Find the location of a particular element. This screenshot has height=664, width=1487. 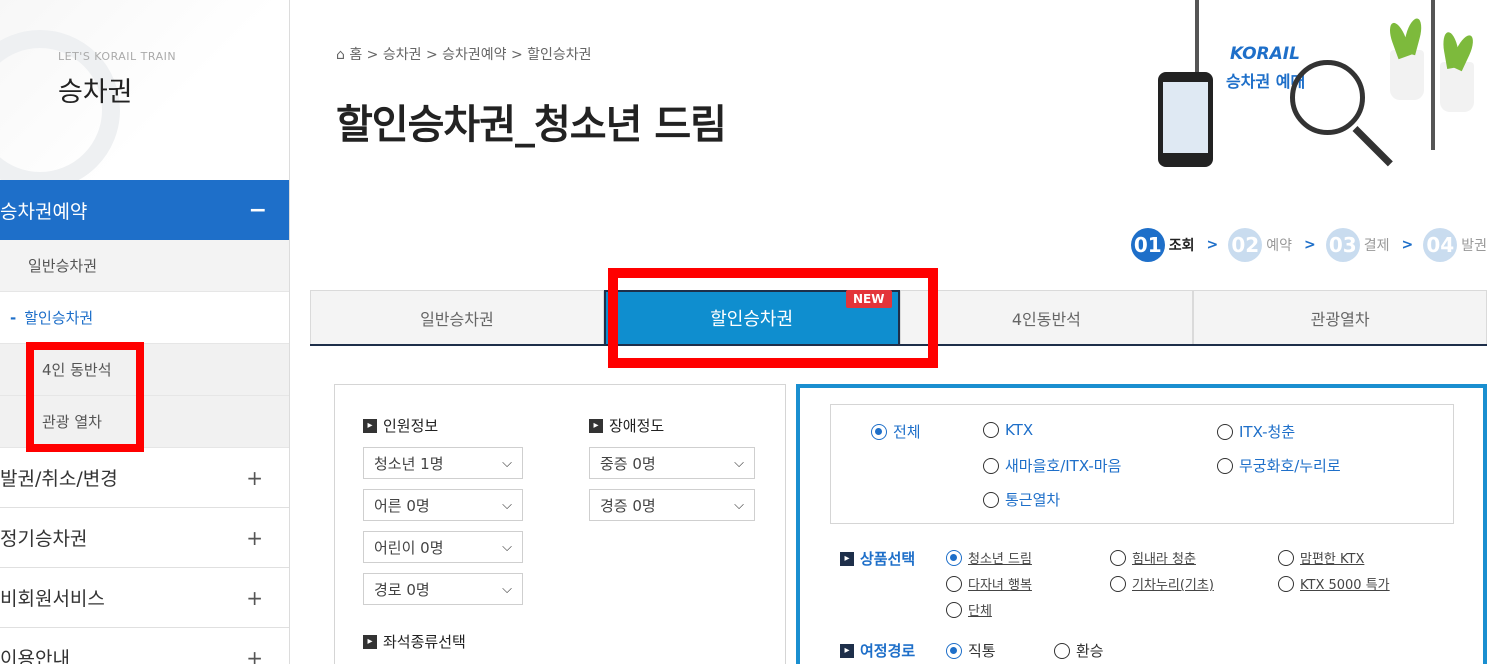

sidebar-item-nonmember: 비회원서비스 + is located at coordinates (144, 598).